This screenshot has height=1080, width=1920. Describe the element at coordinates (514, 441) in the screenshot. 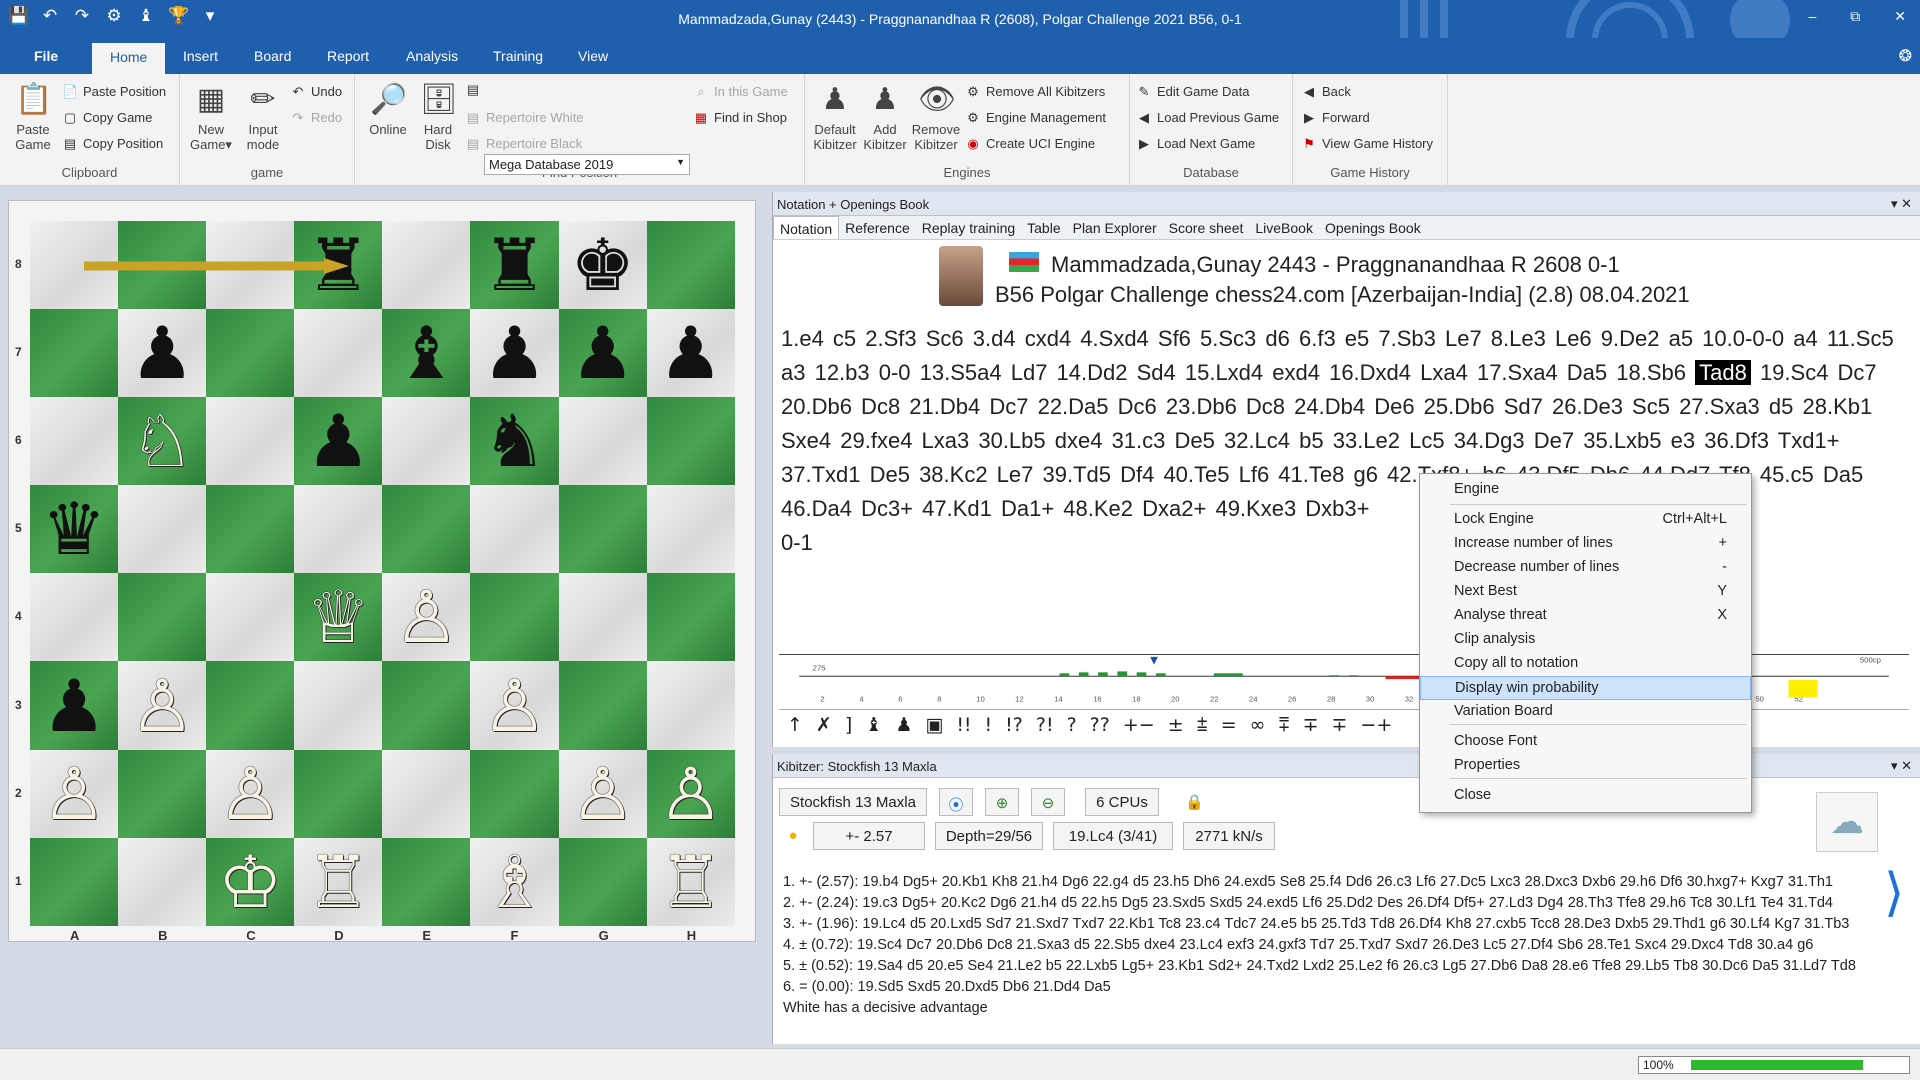

I see `black-piece: ♞` at that location.